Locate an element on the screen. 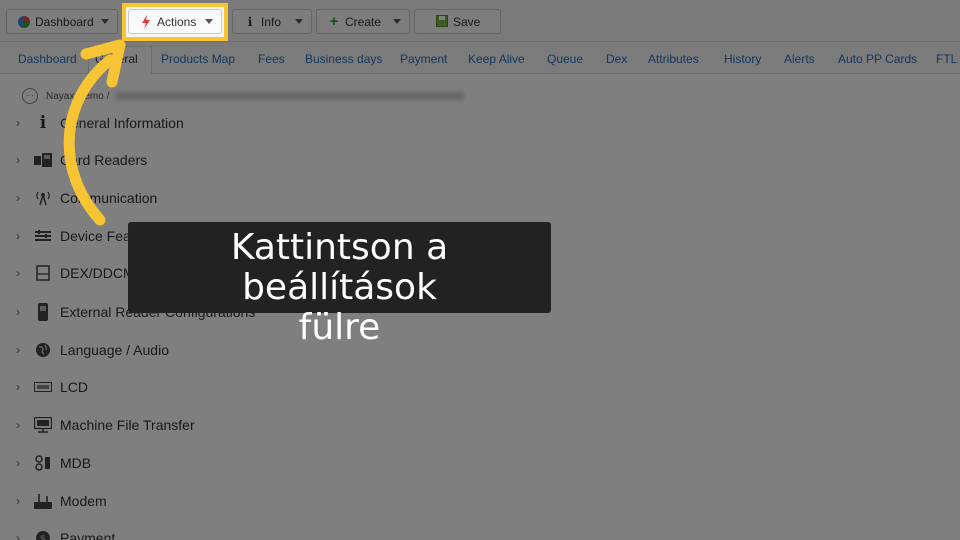 Image resolution: width=960 pixels, height=540 pixels. tutorial-caption: Kattintson a beállítások fülre is located at coordinates (339, 285).